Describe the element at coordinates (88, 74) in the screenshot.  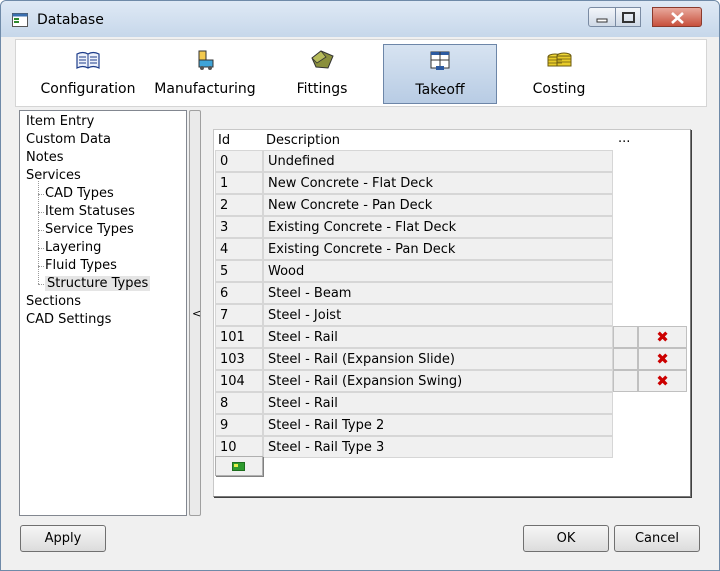
I see `tool-configuration: Configuration` at that location.